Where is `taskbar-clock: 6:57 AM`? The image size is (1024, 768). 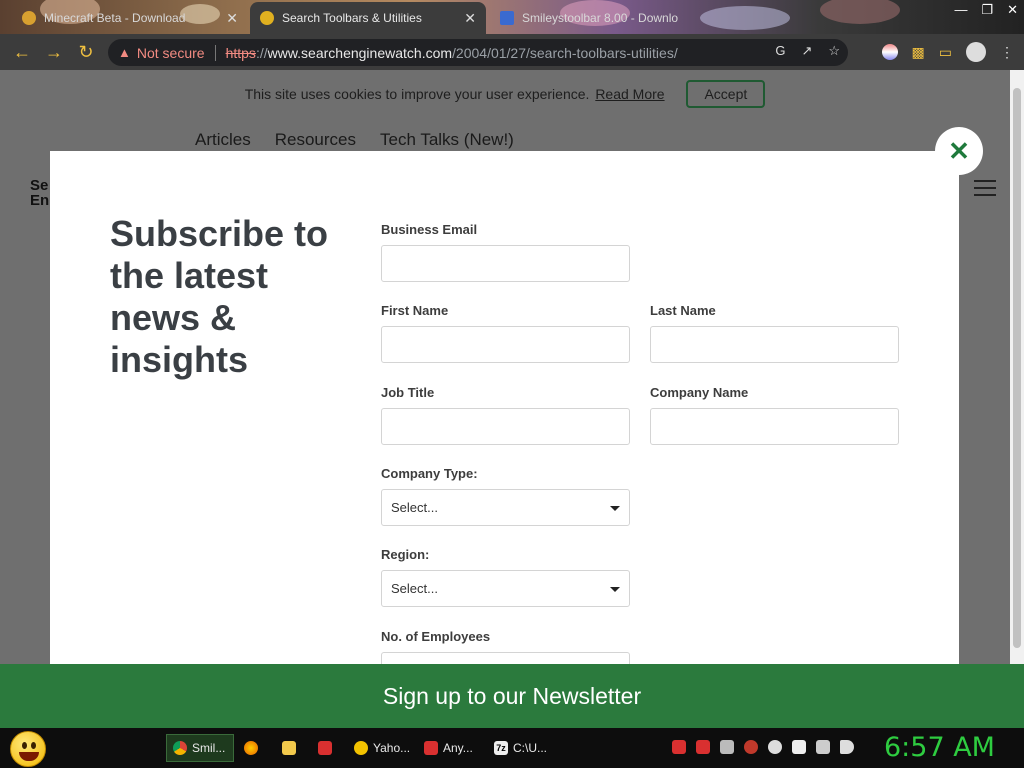
taskbar-clock: 6:57 AM is located at coordinates (939, 747).